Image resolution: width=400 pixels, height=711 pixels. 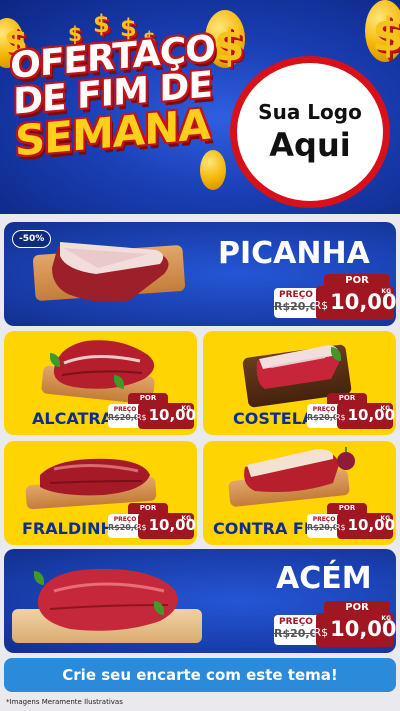 What do you see at coordinates (310, 145) in the screenshot?
I see `logo-text-line-2: Aqui` at bounding box center [310, 145].